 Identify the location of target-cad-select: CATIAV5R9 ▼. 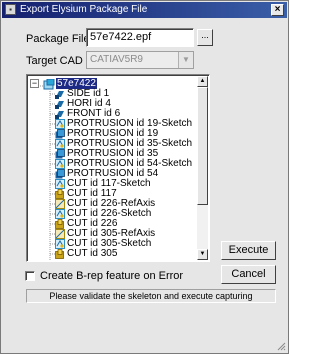
(140, 60).